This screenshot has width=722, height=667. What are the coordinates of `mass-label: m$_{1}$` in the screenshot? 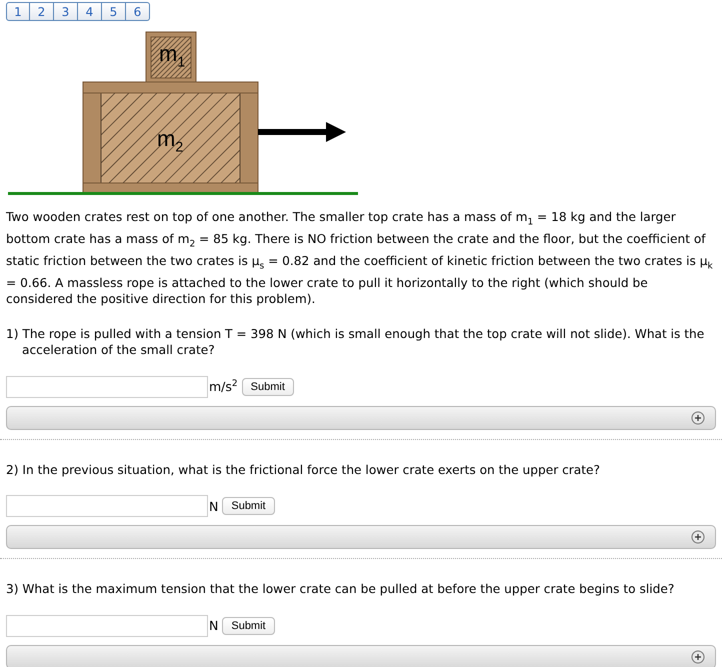 It's located at (172, 55).